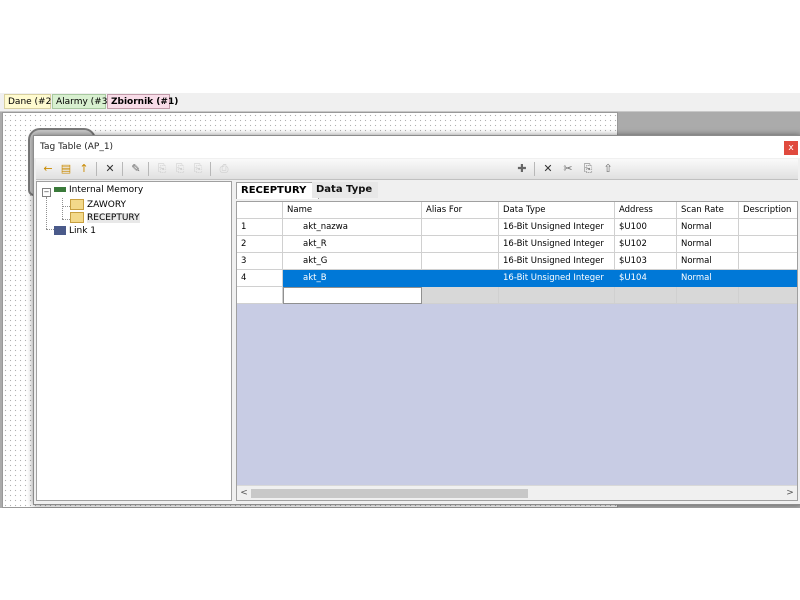 The height and width of the screenshot is (600, 800). I want to click on close-icon: x, so click(791, 148).